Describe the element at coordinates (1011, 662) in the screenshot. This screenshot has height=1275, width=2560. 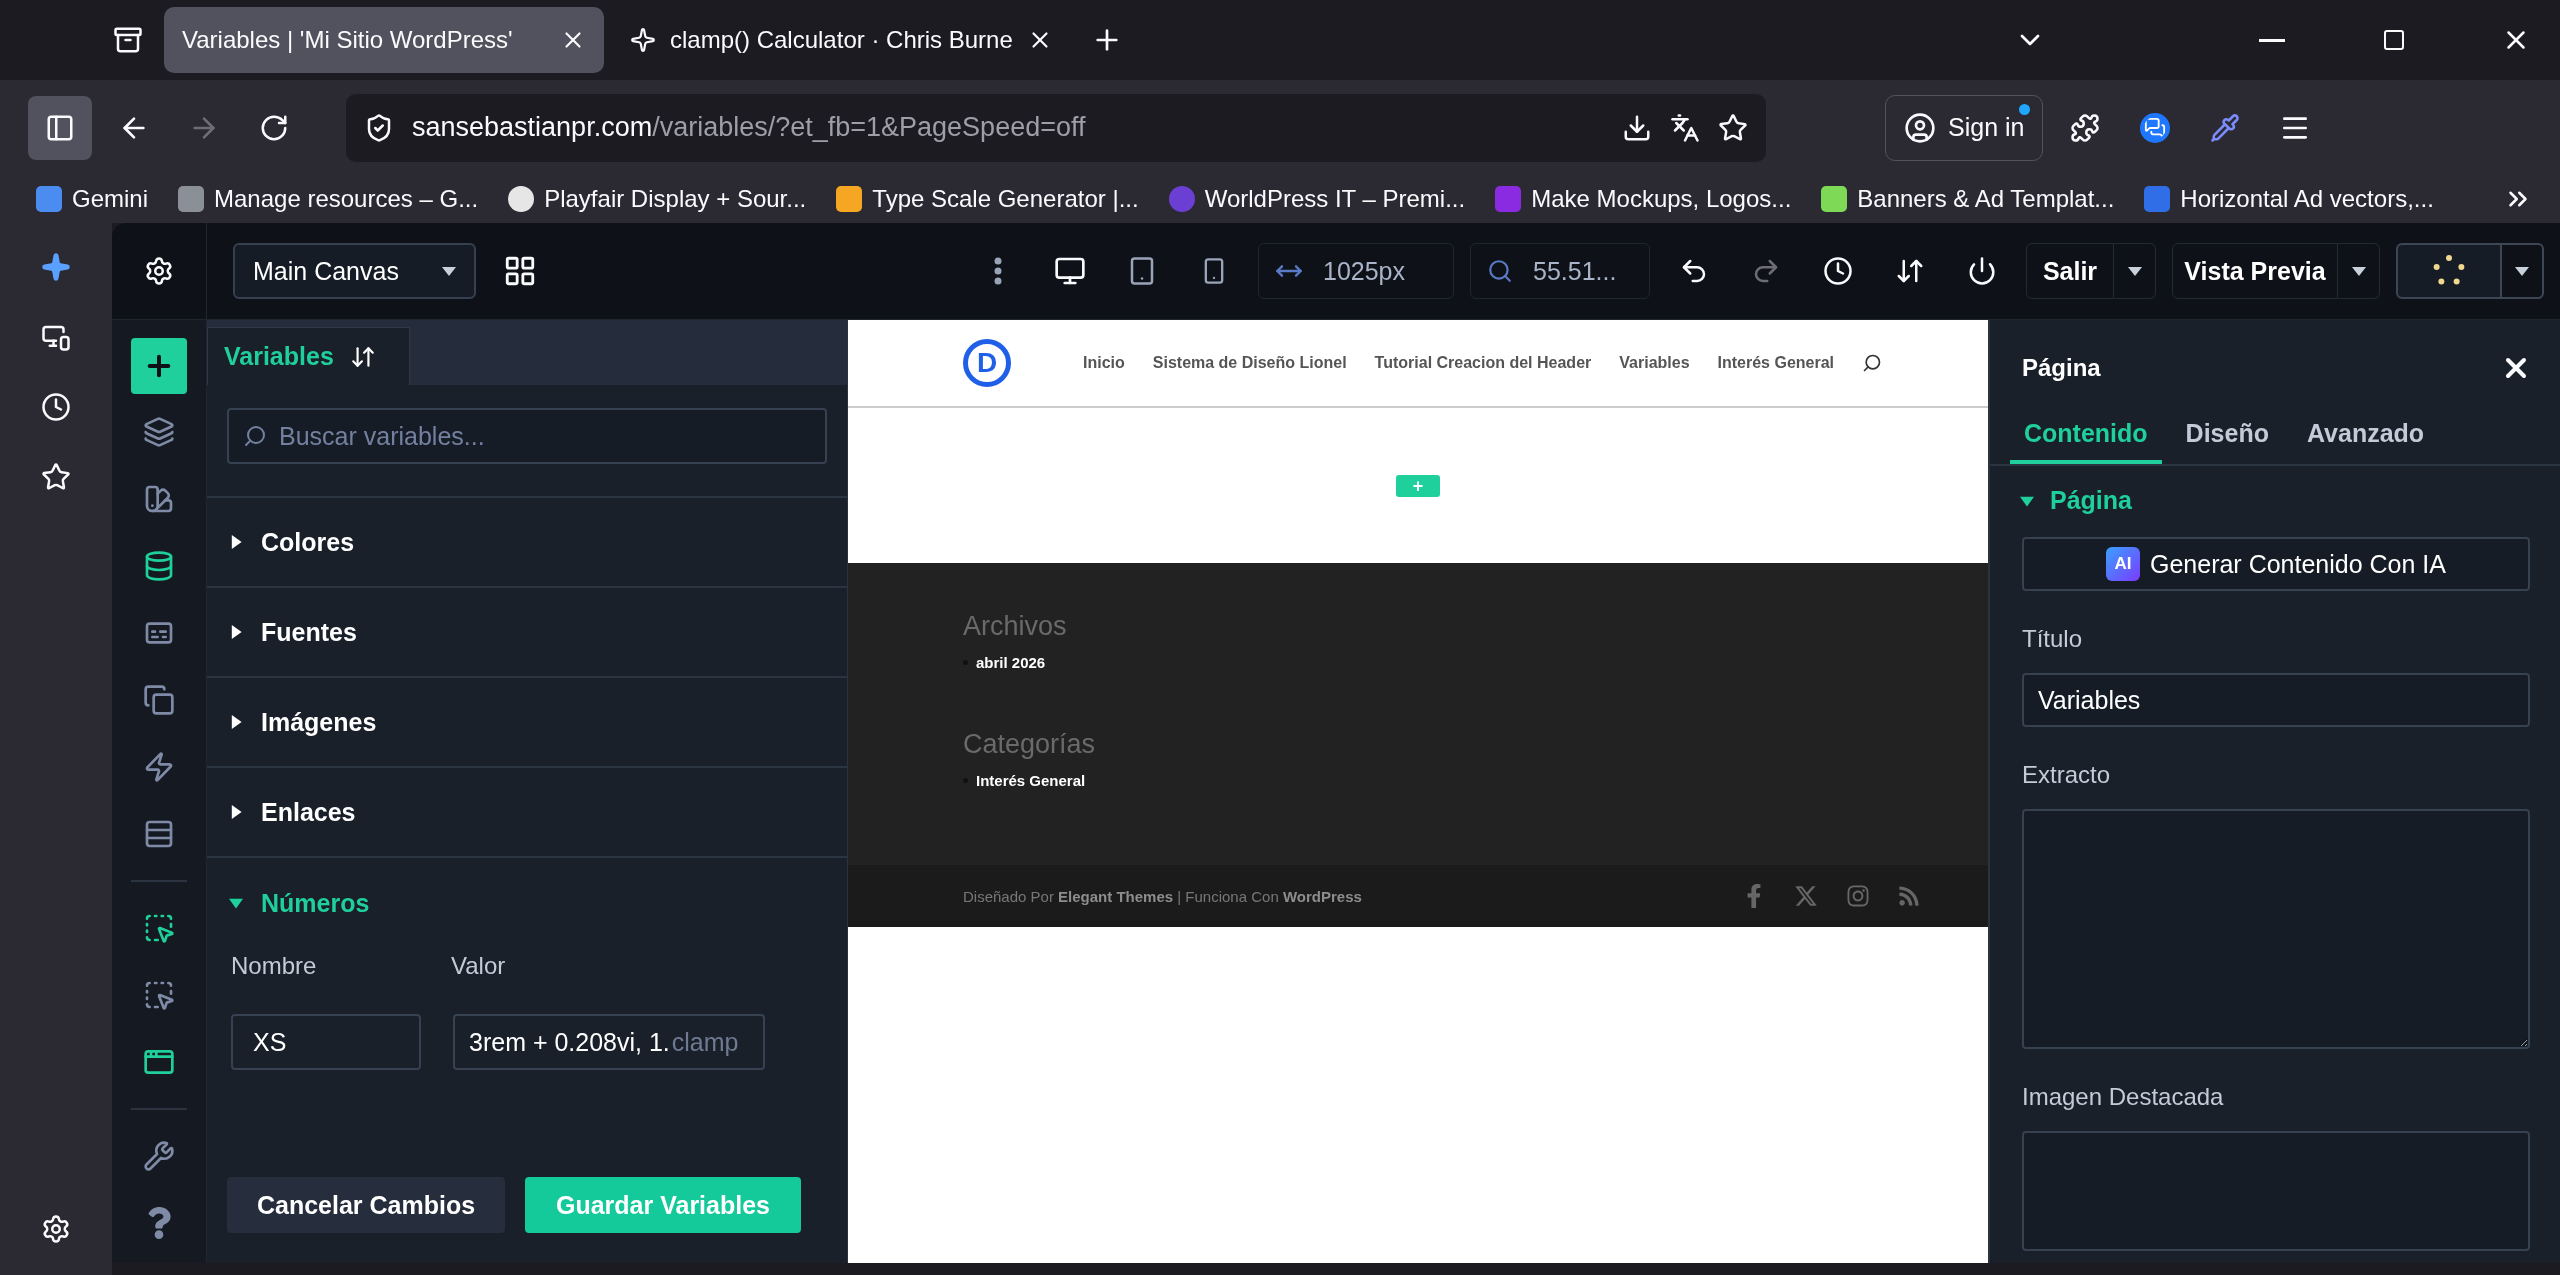
I see `widget-link: abril 2026` at that location.